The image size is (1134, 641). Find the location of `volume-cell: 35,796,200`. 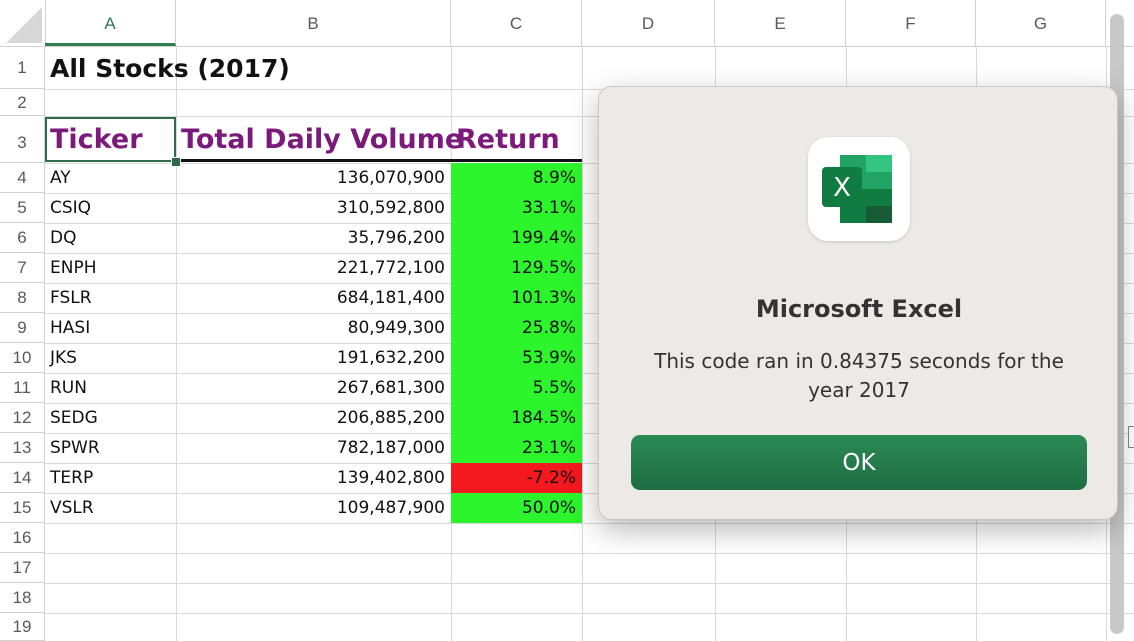

volume-cell: 35,796,200 is located at coordinates (313, 238).